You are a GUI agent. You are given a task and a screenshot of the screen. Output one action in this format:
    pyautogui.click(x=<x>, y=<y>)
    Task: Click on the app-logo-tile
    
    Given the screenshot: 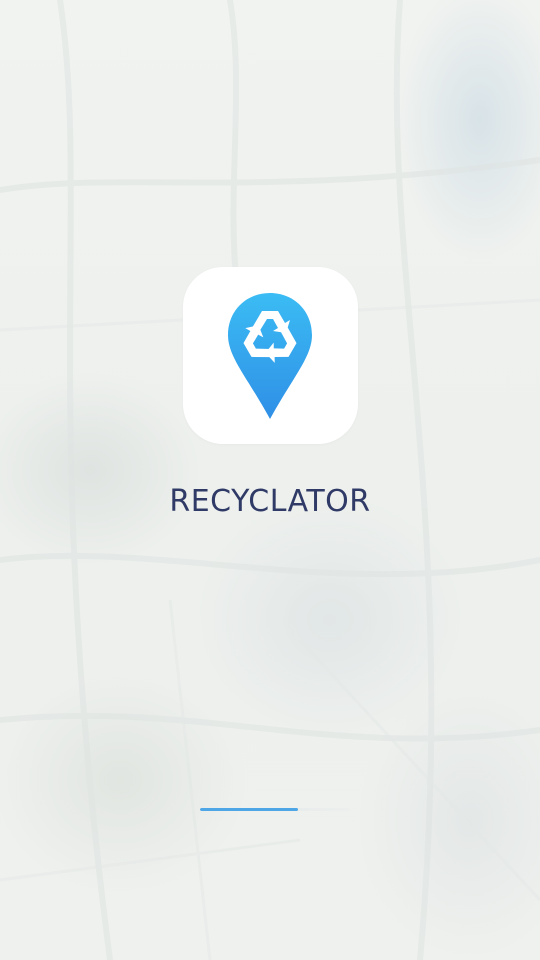 What is the action you would take?
    pyautogui.click(x=270, y=355)
    